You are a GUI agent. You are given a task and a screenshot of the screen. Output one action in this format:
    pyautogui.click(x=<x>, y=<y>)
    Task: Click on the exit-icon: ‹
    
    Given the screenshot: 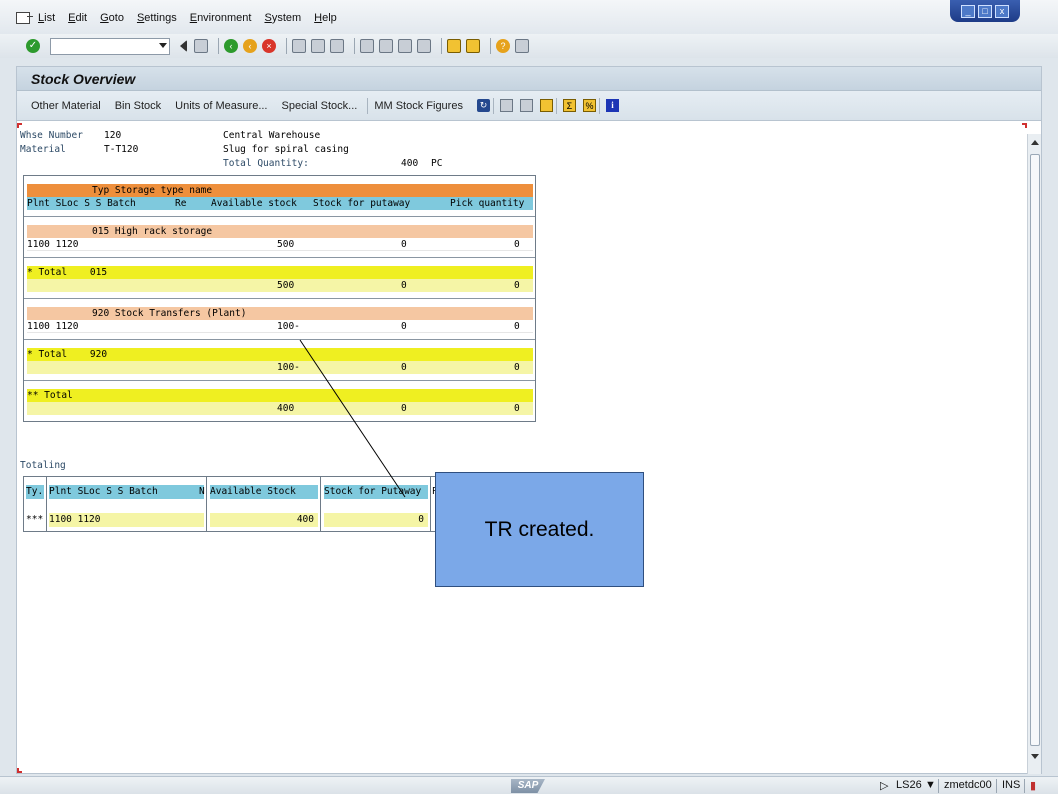 What is the action you would take?
    pyautogui.click(x=250, y=46)
    